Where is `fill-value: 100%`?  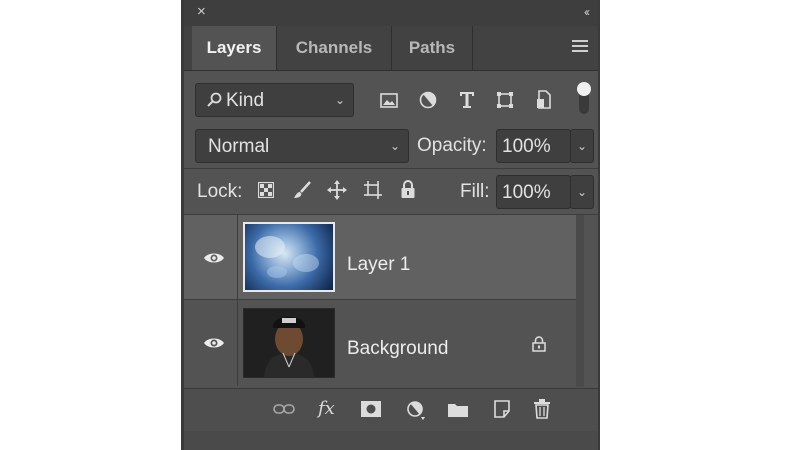 fill-value: 100% is located at coordinates (526, 192).